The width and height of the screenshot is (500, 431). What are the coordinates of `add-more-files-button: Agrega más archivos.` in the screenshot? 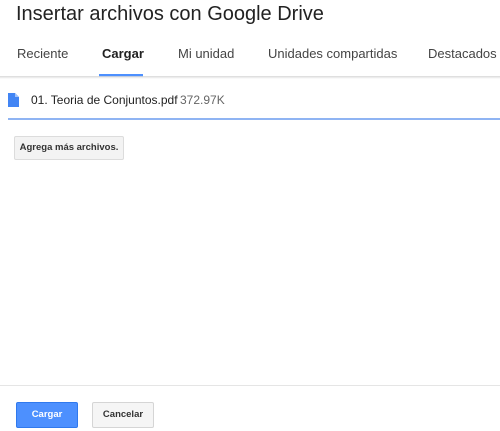 It's located at (69, 148).